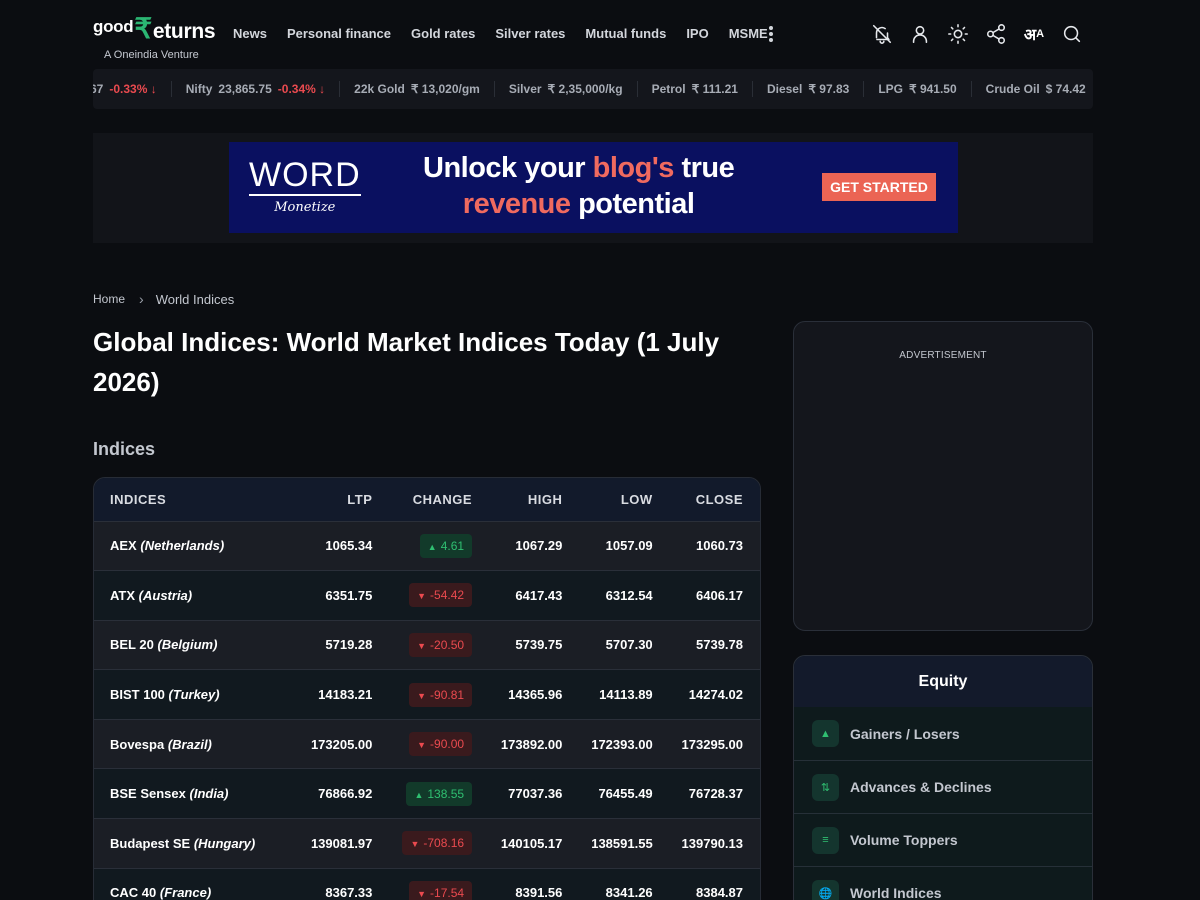 This screenshot has height=900, width=1200. I want to click on equity-item-label: World Indices, so click(896, 892).